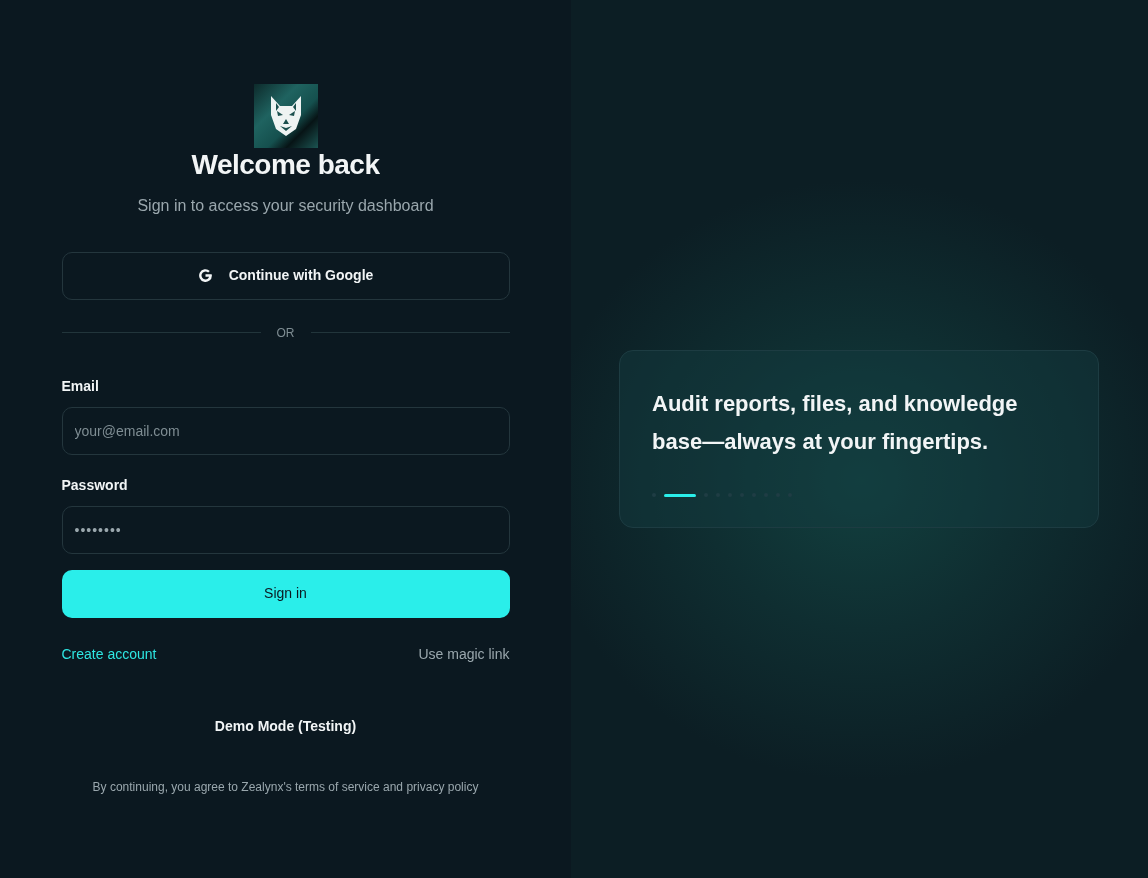 This screenshot has width=1148, height=878. I want to click on password-field: ••••••••, so click(285, 529).